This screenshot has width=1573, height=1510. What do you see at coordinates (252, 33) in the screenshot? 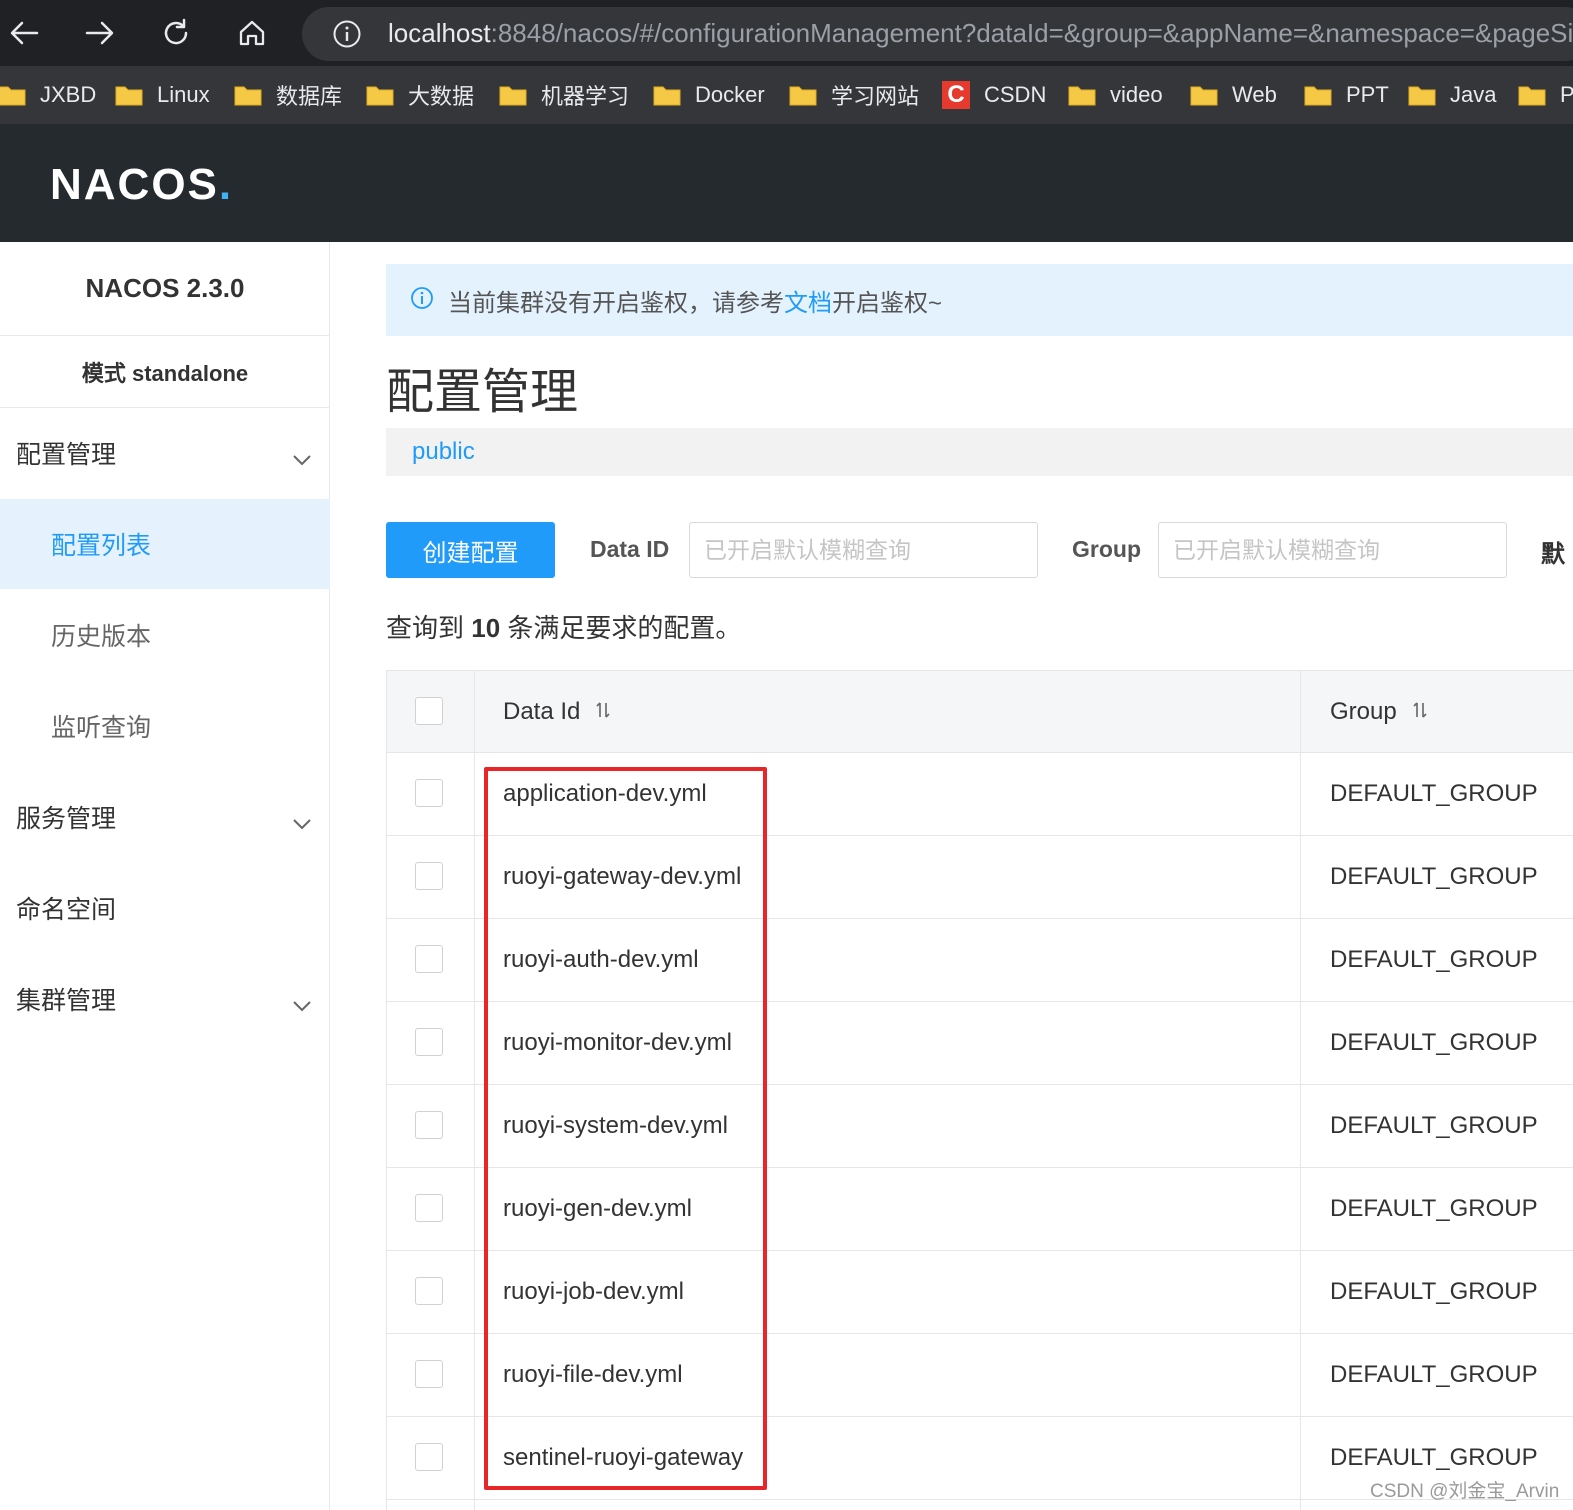
I see `home-icon` at bounding box center [252, 33].